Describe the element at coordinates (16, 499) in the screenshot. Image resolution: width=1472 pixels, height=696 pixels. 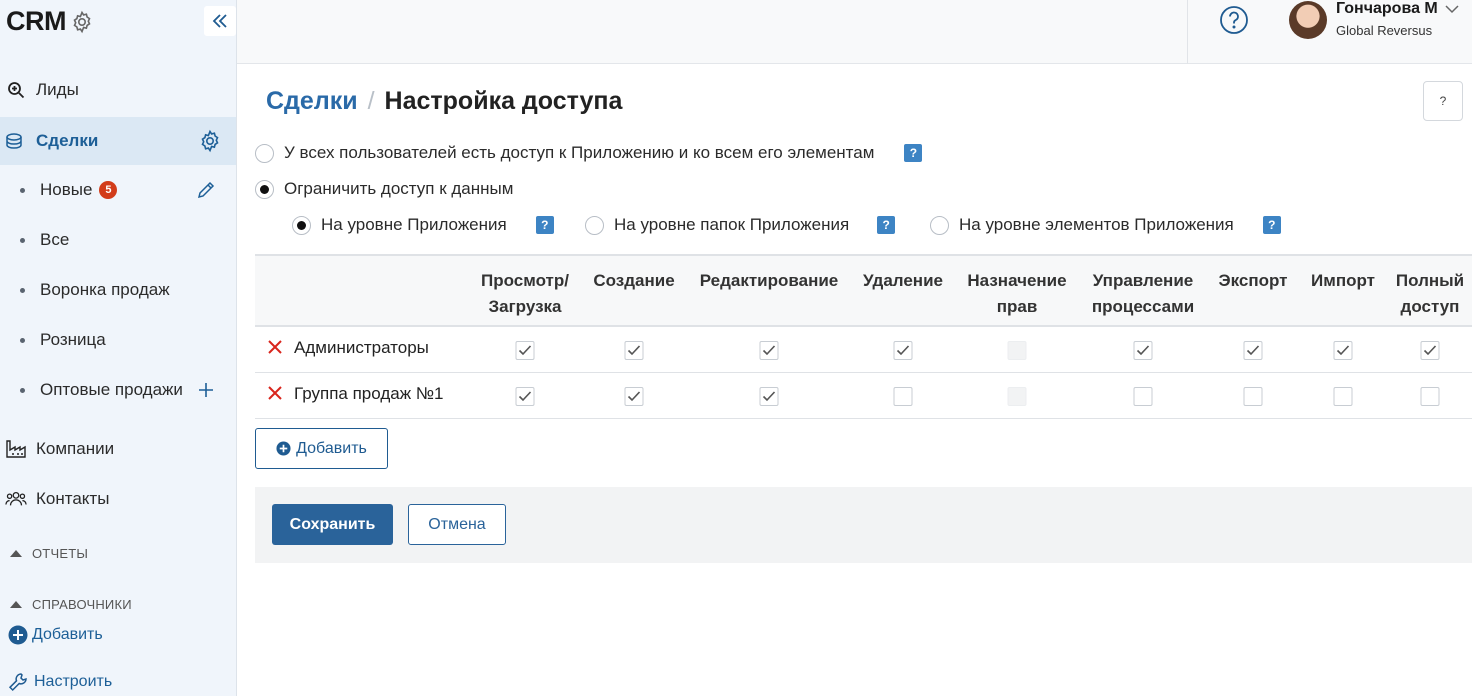
I see `people-icon` at that location.